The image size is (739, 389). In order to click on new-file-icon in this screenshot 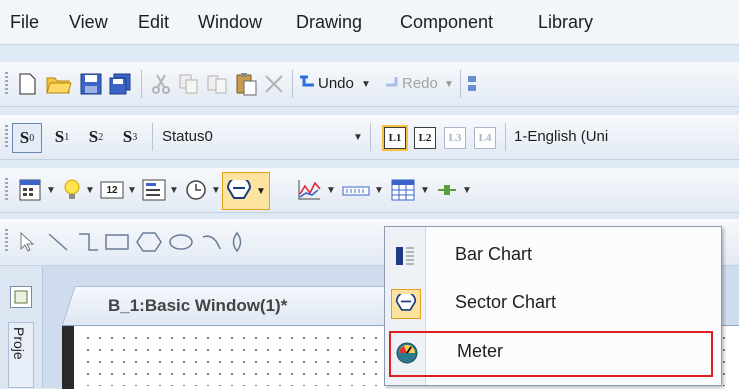, I will do `click(27, 84)`.